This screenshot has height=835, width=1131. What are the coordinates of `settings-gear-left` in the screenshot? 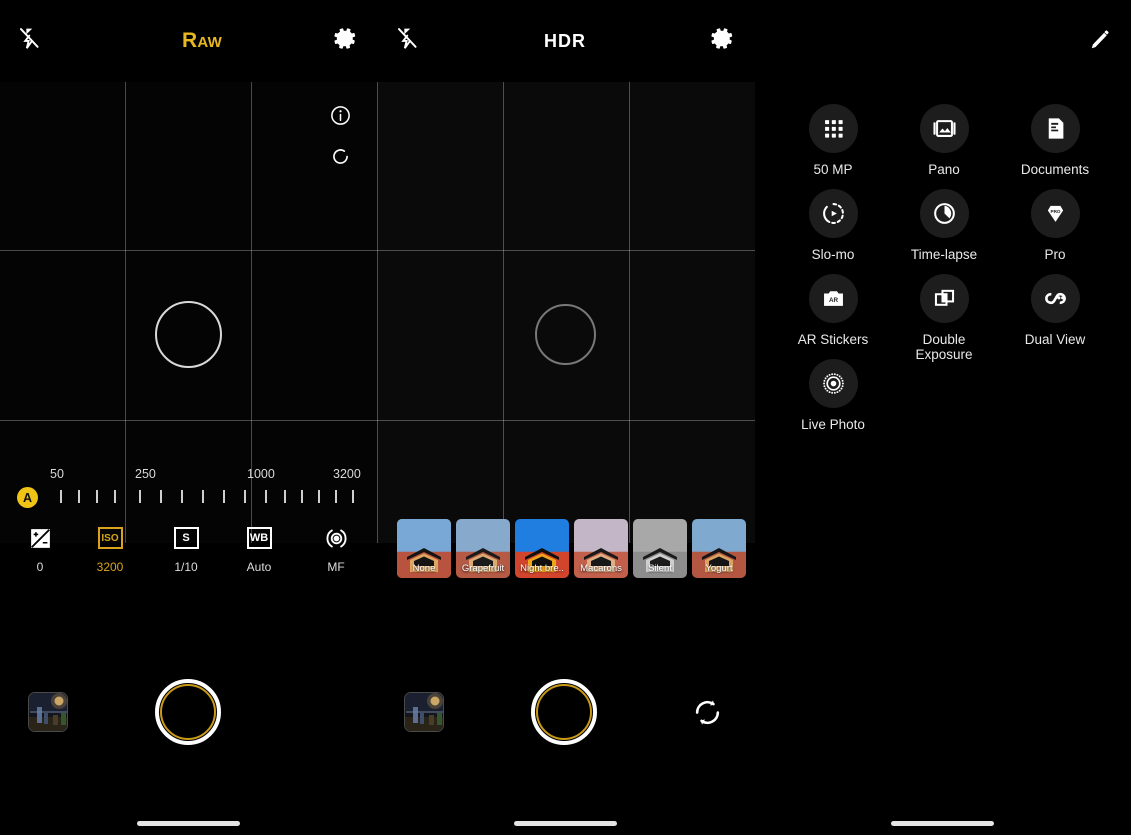 It's located at (345, 41).